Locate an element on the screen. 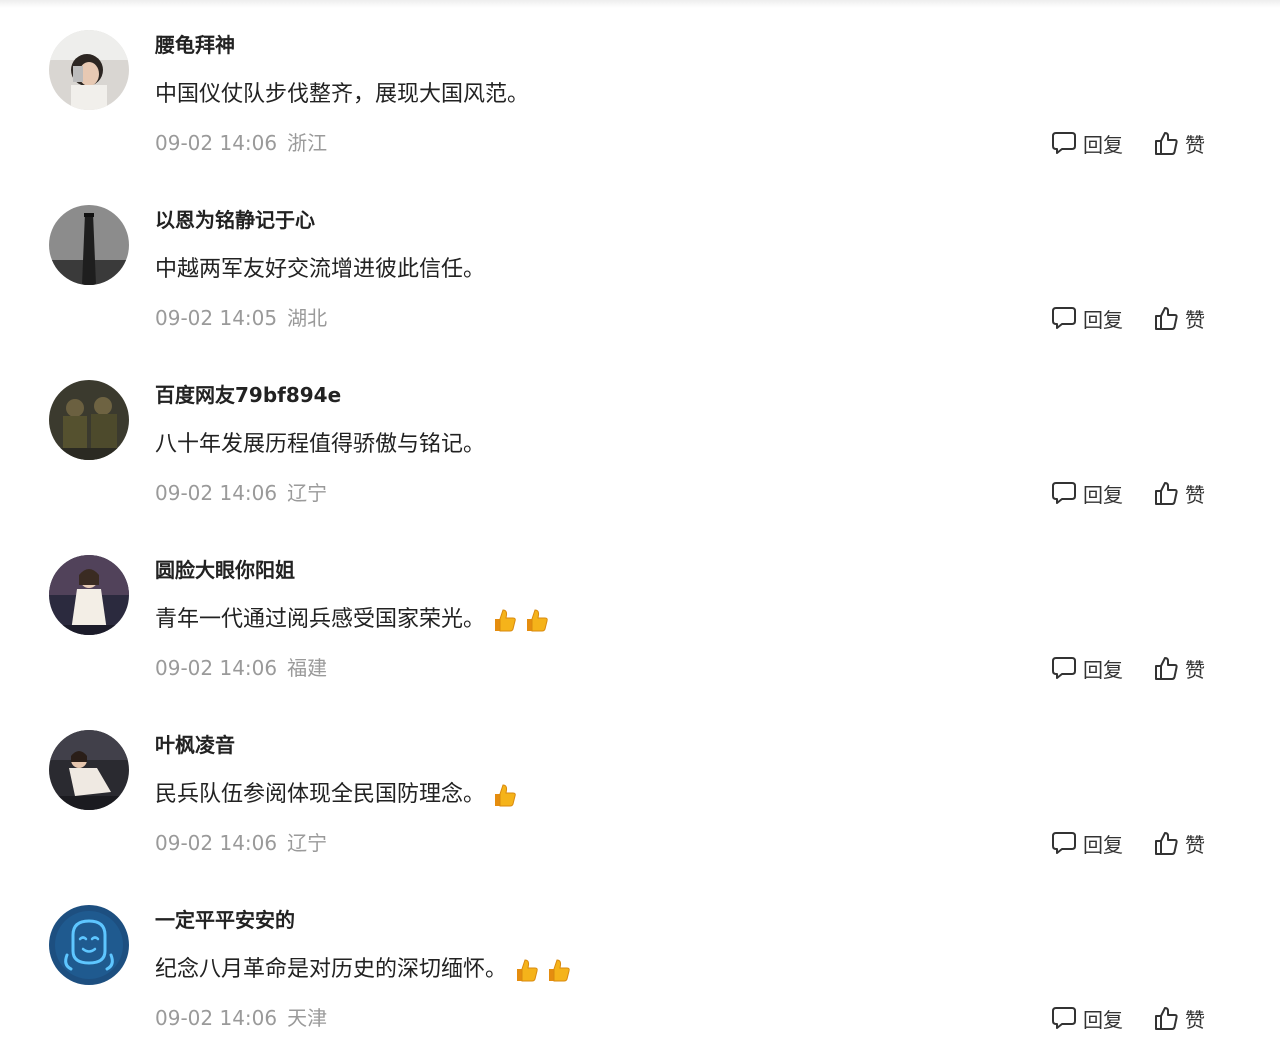  comment-meta: 09-02 14:05 湖北 is located at coordinates (241, 318).